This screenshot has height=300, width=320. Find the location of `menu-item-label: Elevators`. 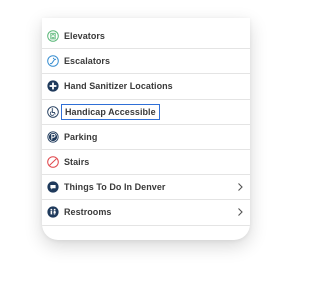

menu-item-label: Elevators is located at coordinates (84, 36).